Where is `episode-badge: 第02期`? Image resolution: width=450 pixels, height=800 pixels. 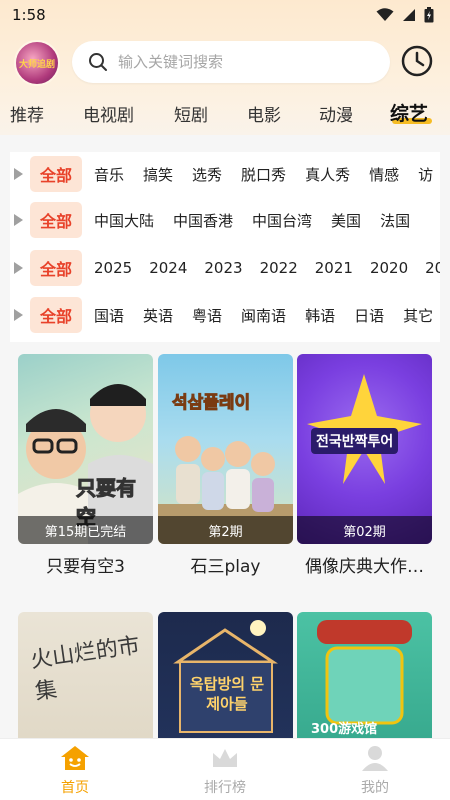 episode-badge: 第02期 is located at coordinates (364, 530).